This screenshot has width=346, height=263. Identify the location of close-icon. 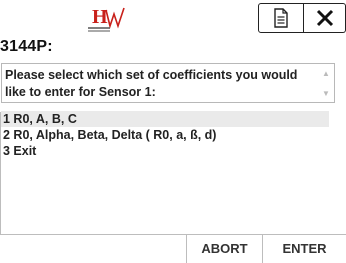
(324, 18).